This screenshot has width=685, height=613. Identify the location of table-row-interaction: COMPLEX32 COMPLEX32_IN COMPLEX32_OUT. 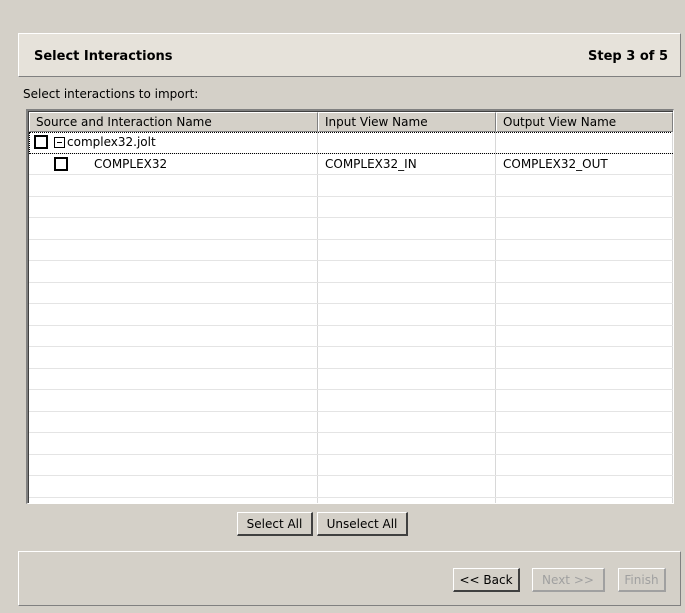
(351, 164).